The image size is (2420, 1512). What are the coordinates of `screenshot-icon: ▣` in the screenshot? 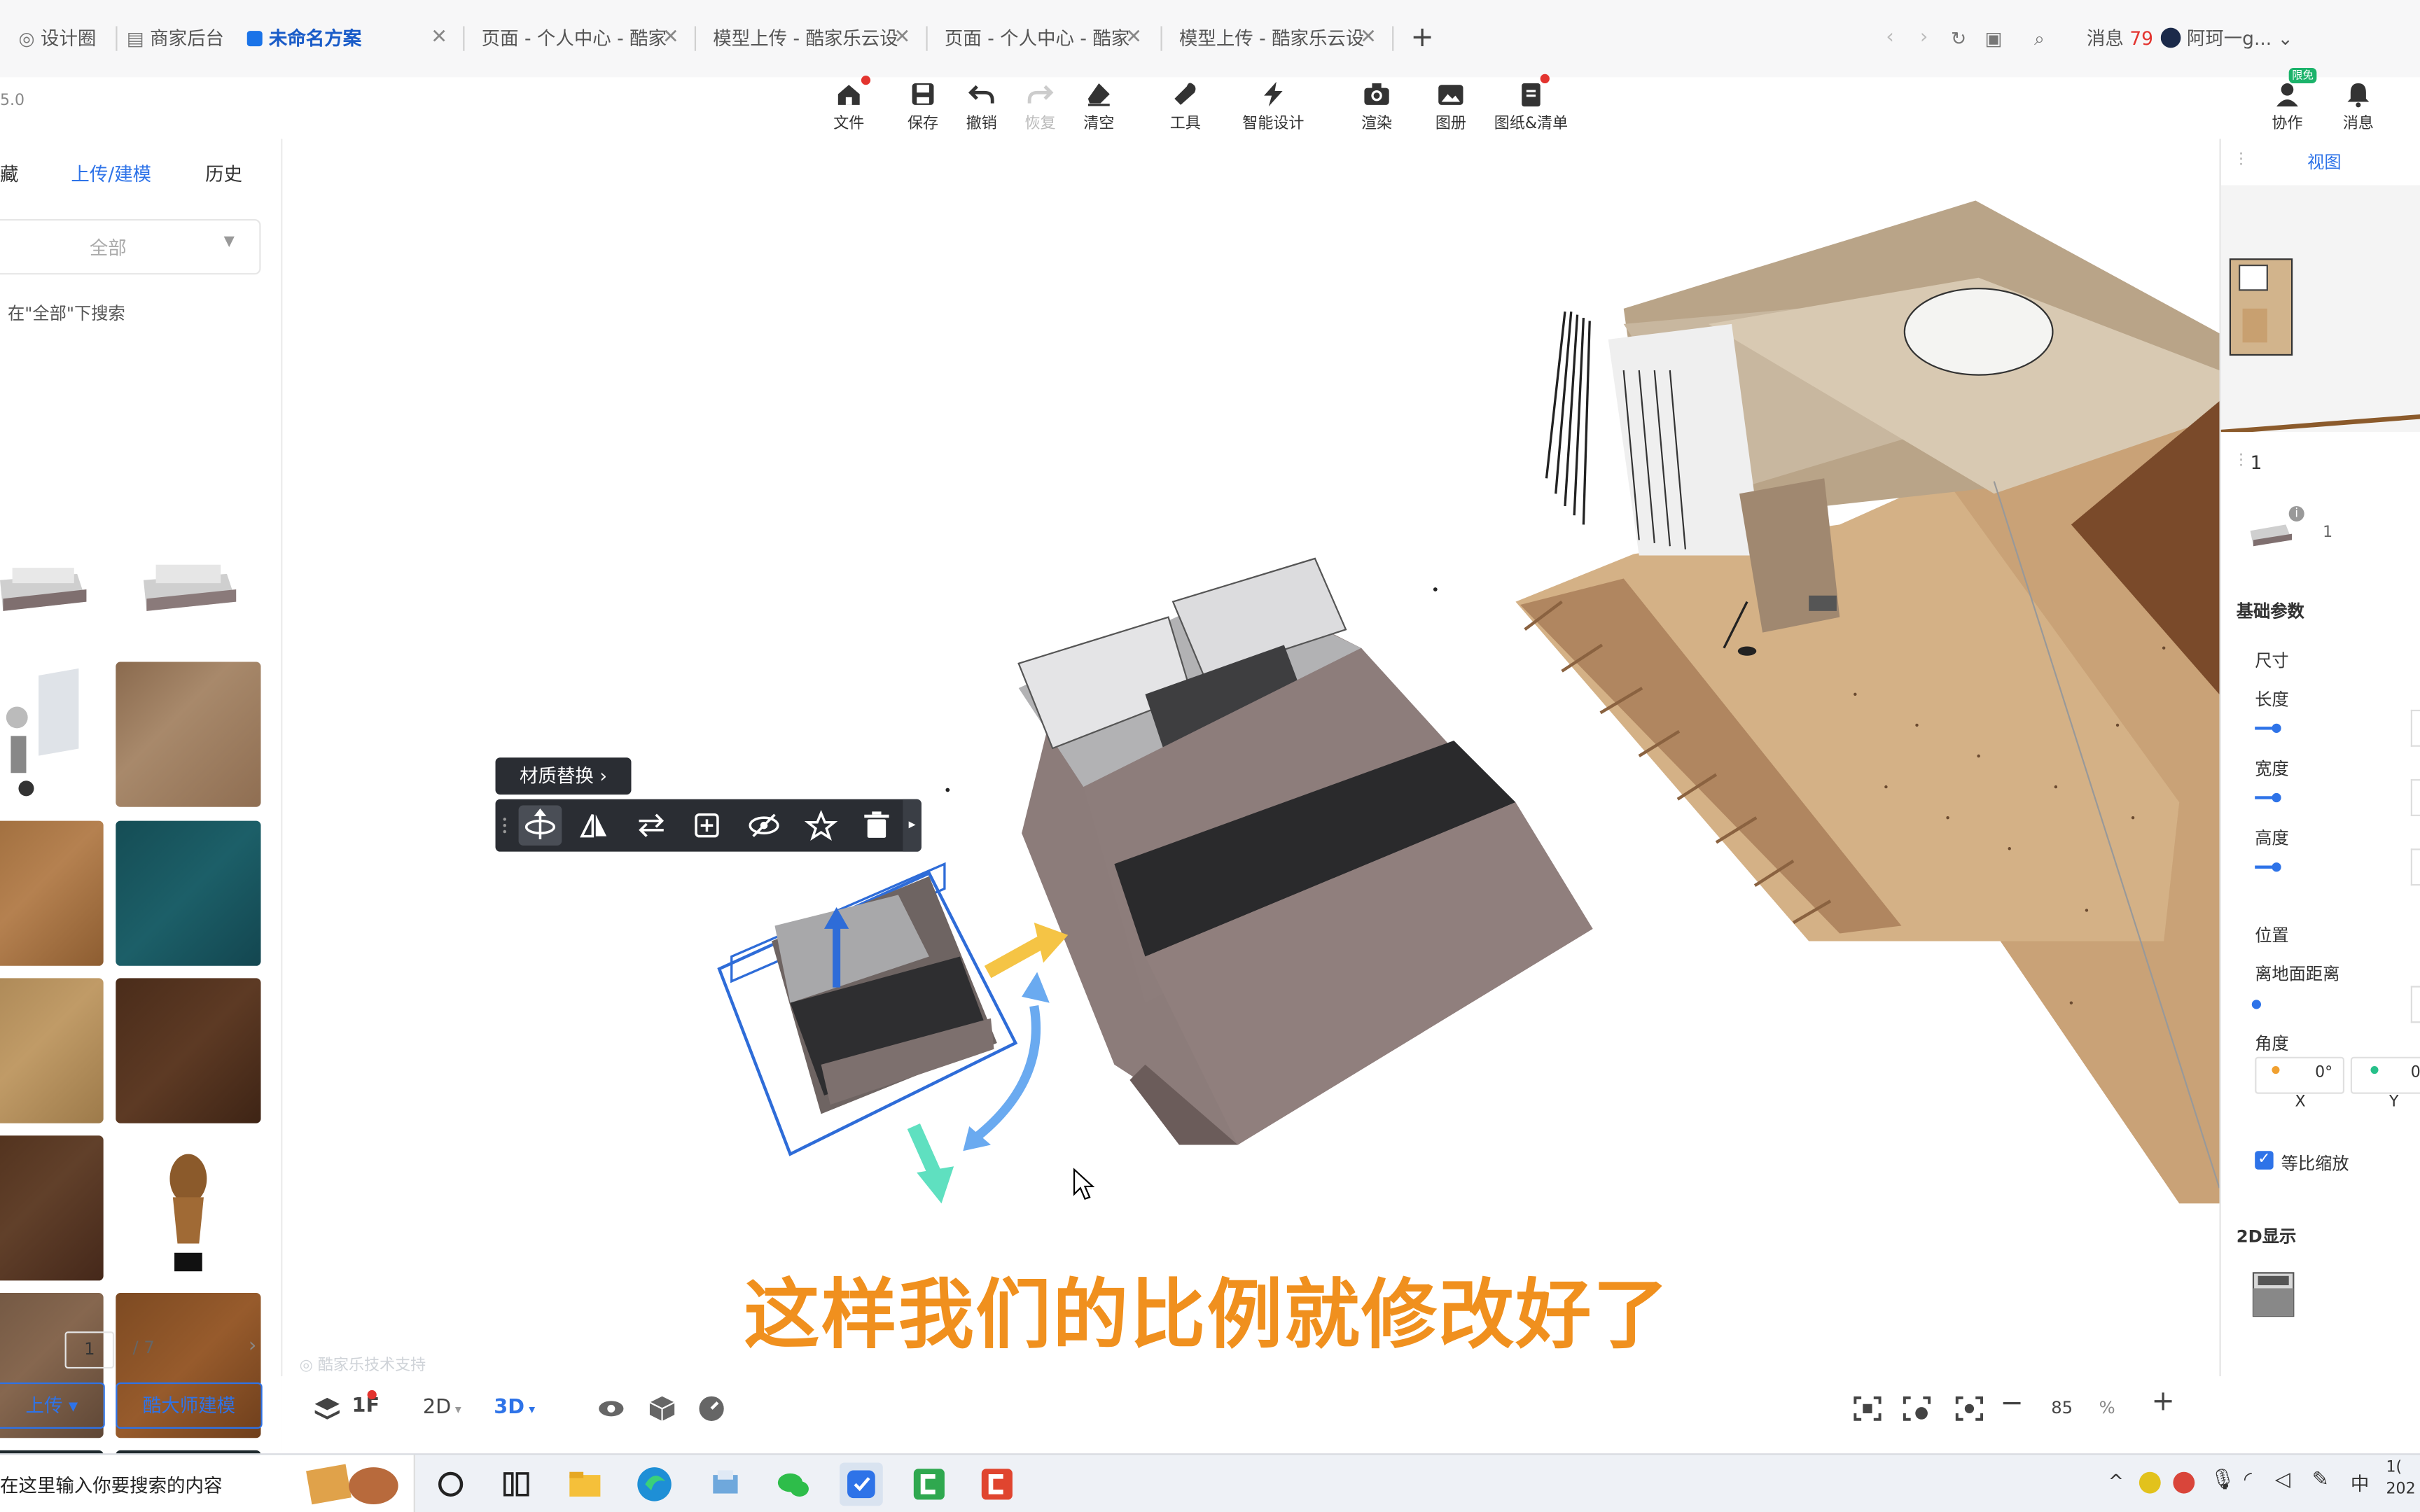 It's located at (1995, 38).